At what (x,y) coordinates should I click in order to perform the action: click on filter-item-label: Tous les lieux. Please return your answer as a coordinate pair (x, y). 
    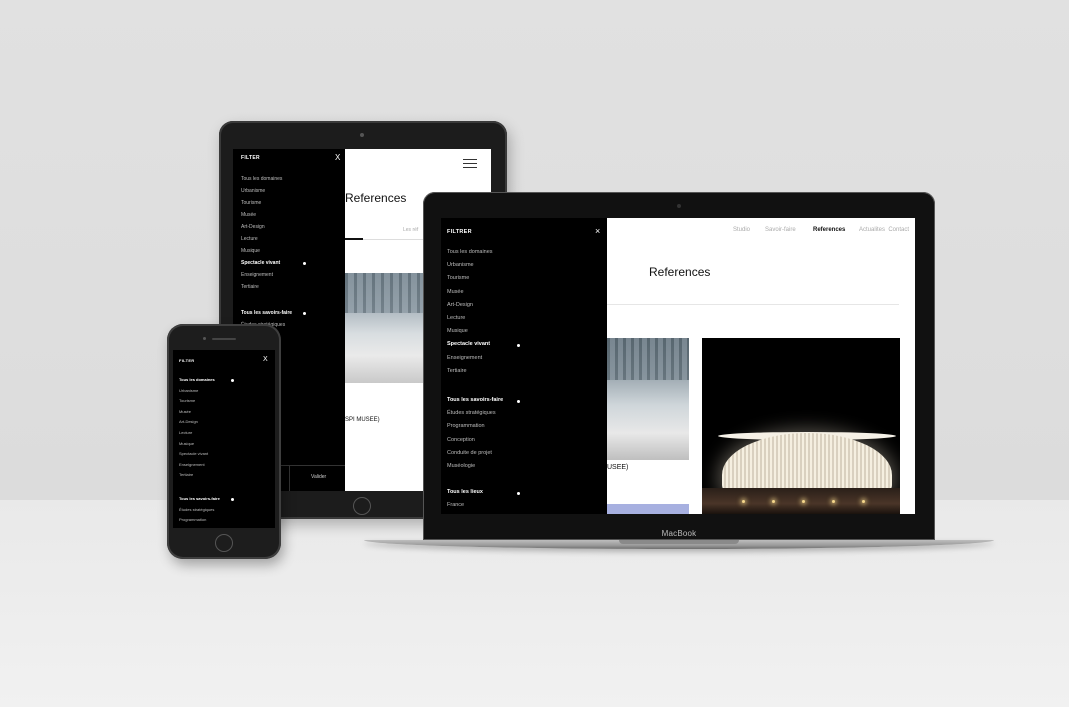
    Looking at the image, I should click on (465, 492).